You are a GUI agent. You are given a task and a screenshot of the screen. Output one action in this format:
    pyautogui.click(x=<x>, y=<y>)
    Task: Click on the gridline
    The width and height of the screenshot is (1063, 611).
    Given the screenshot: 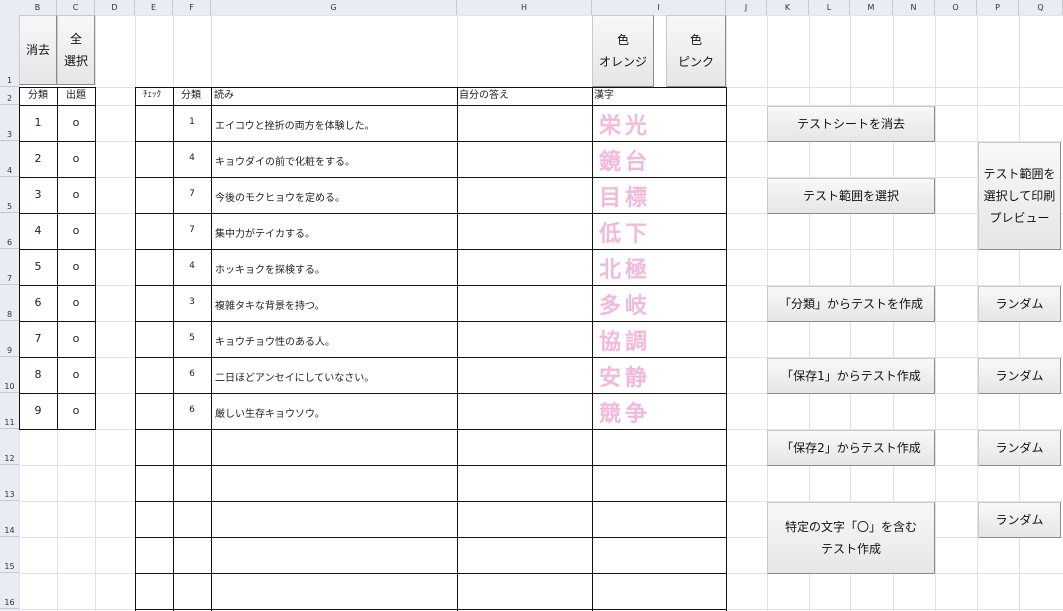 What is the action you would take?
    pyautogui.click(x=541, y=15)
    